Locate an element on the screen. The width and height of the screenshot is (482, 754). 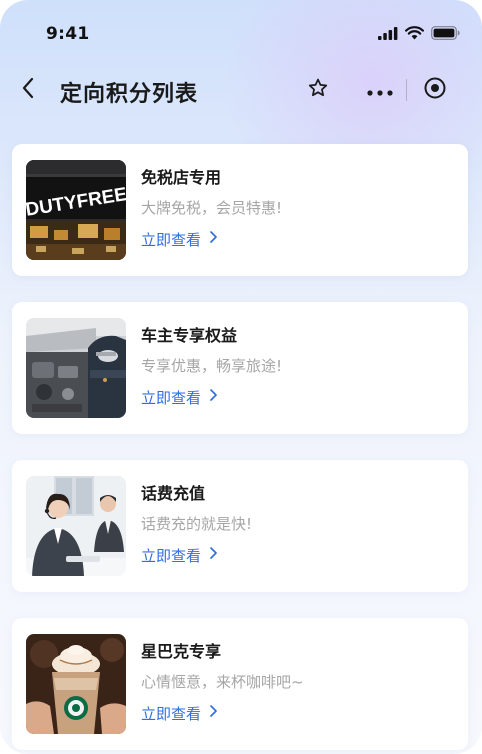
more-dots-icon is located at coordinates (380, 90).